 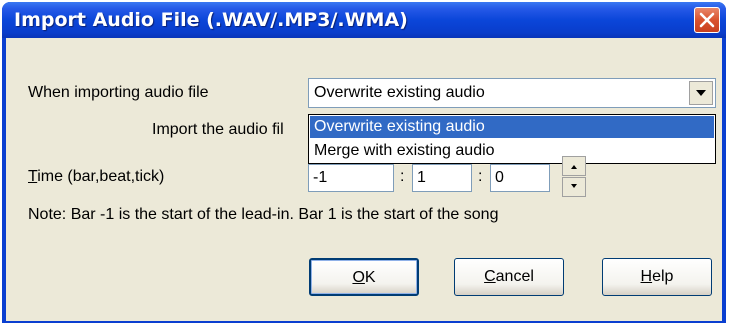 I want to click on spin-down-icon, so click(x=574, y=186).